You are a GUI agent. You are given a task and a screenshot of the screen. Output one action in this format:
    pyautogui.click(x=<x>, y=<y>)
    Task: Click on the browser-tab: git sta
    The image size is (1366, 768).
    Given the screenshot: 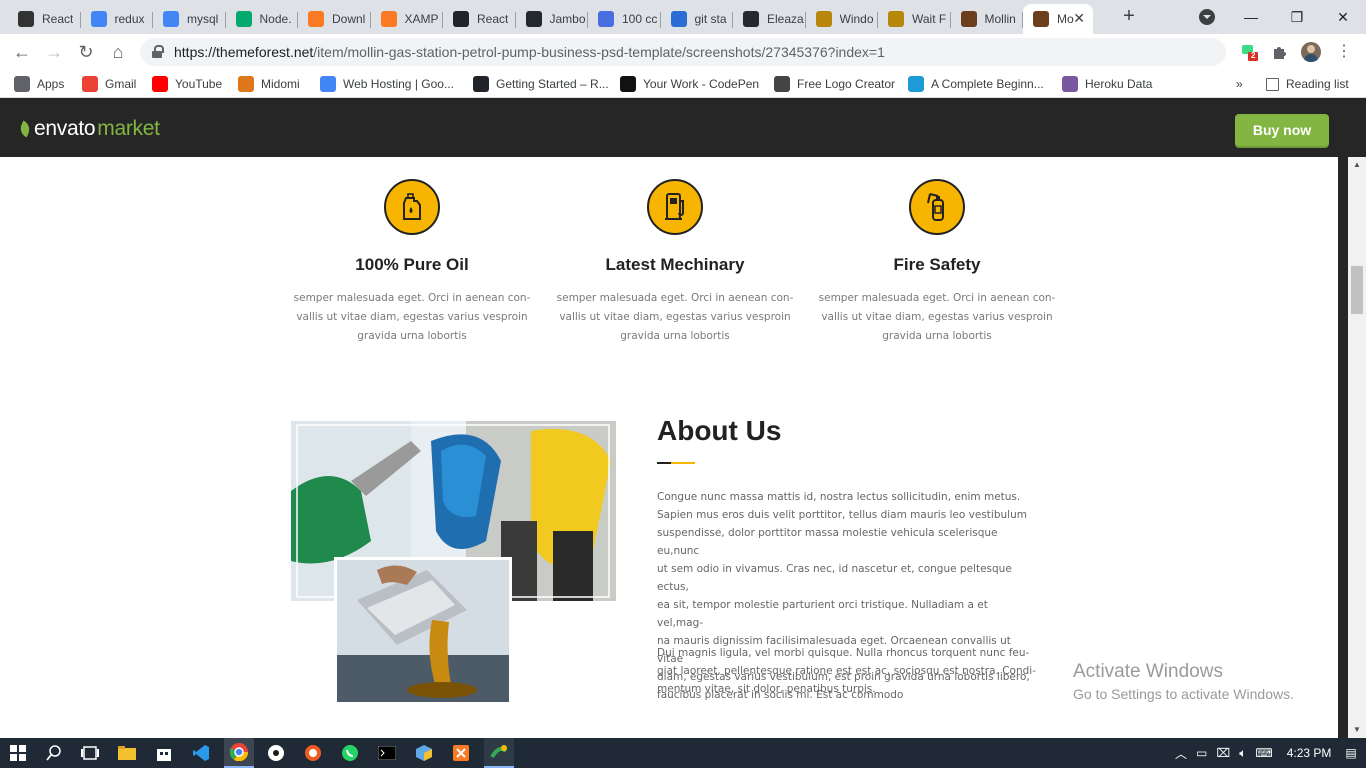 What is the action you would take?
    pyautogui.click(x=697, y=19)
    